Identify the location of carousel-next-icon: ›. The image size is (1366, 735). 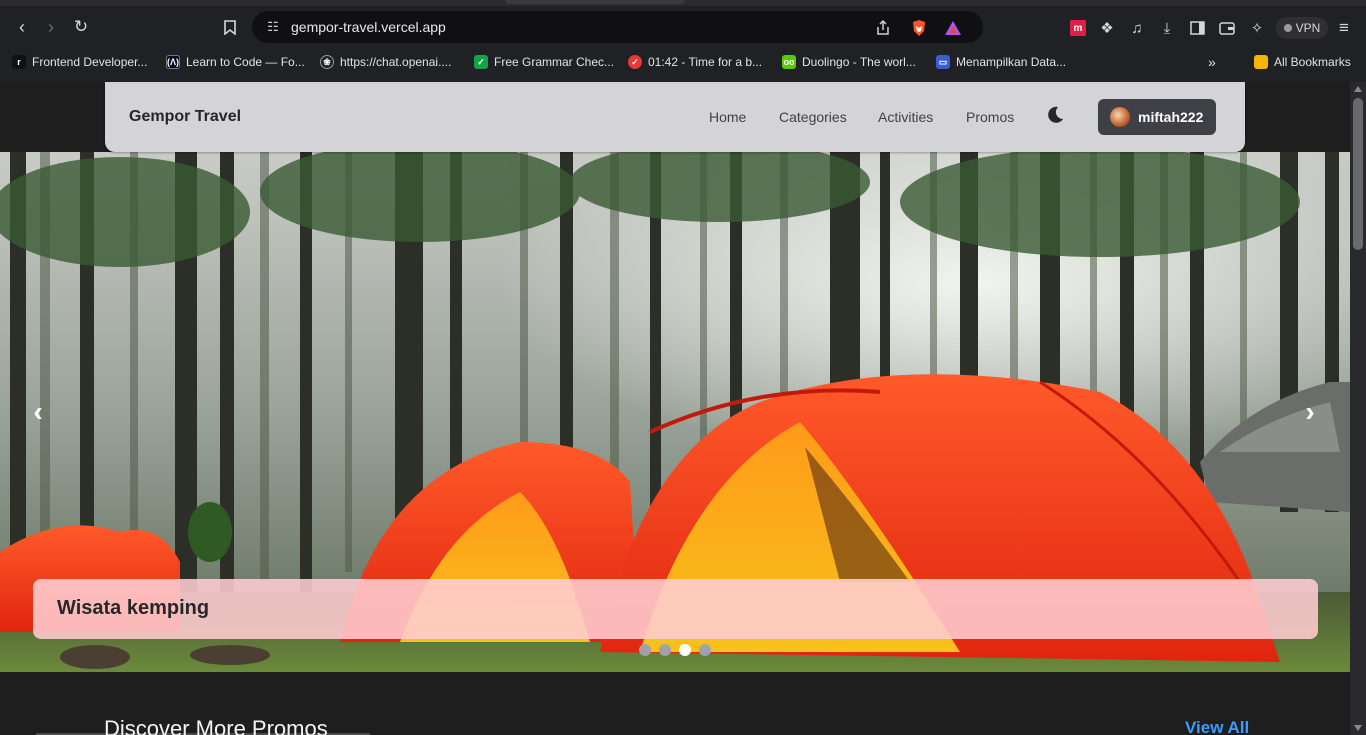
(1310, 412).